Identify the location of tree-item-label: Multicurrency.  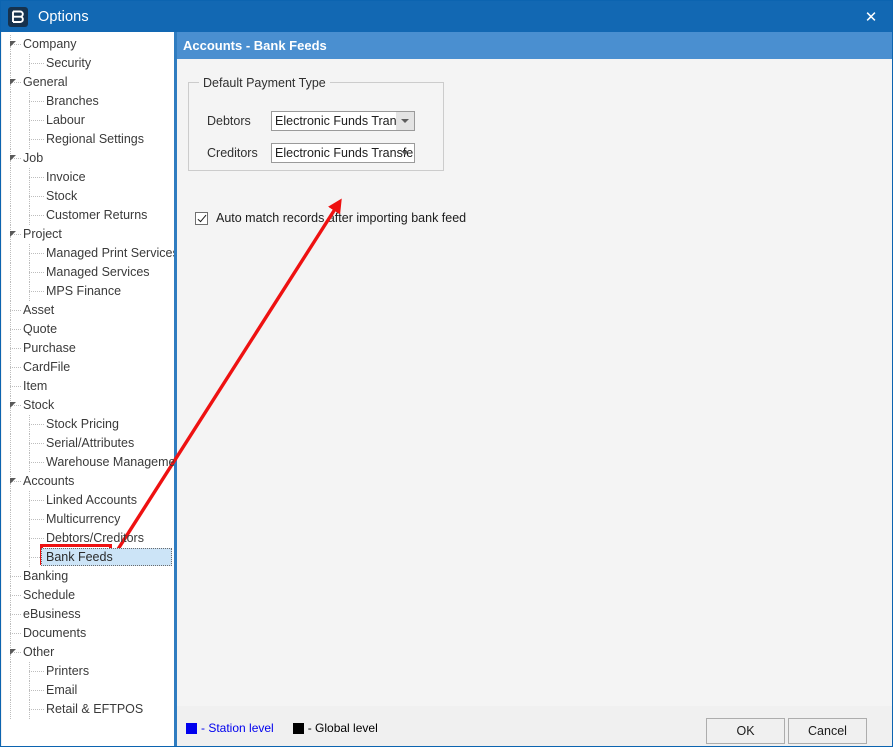
(83, 519).